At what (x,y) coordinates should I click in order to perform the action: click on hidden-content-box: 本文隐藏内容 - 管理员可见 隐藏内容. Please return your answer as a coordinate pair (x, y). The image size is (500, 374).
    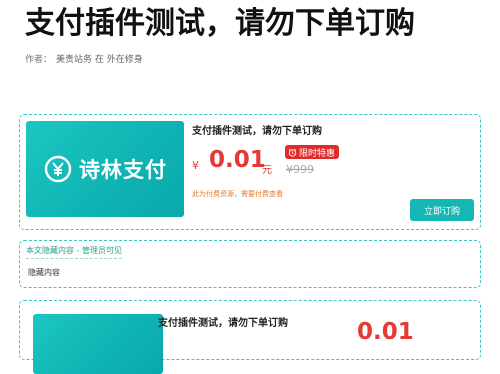
    Looking at the image, I should click on (250, 264).